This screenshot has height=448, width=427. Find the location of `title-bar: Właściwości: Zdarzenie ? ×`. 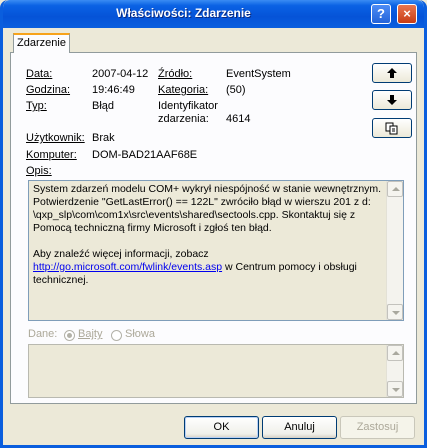

title-bar: Właściwości: Zdarzenie ? × is located at coordinates (213, 14).